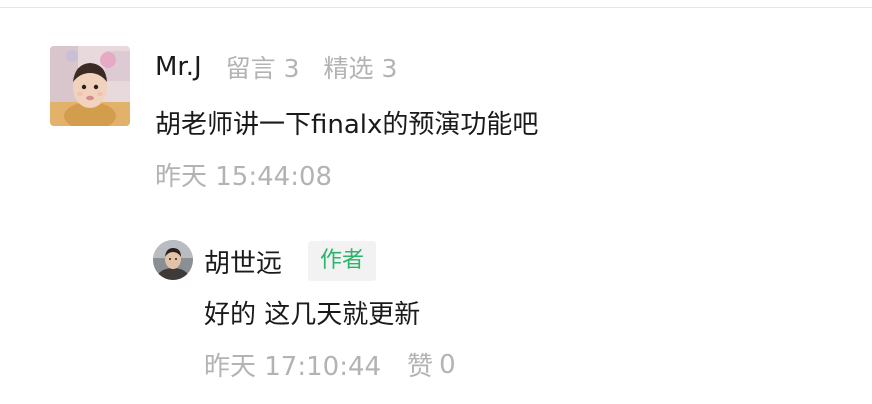 Image resolution: width=872 pixels, height=404 pixels. I want to click on comment-timestamp: 昨天 15:44:08, so click(244, 177).